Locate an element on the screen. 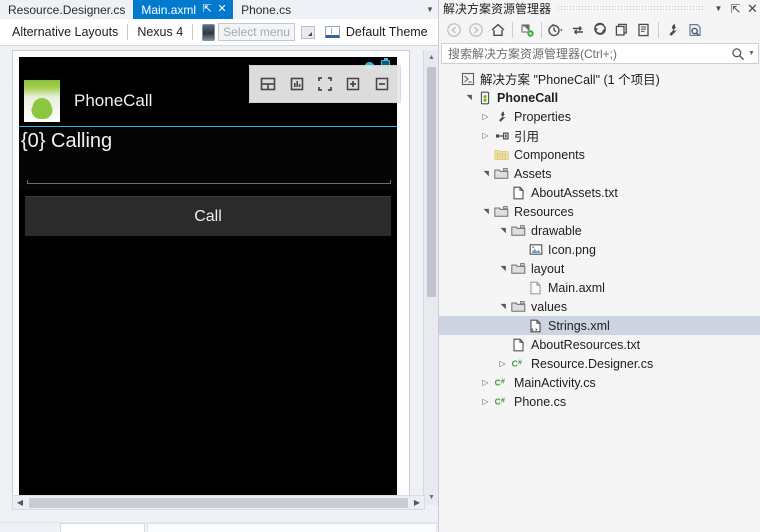 This screenshot has height=532, width=760. solution-explorer-search: ▼ is located at coordinates (600, 53).